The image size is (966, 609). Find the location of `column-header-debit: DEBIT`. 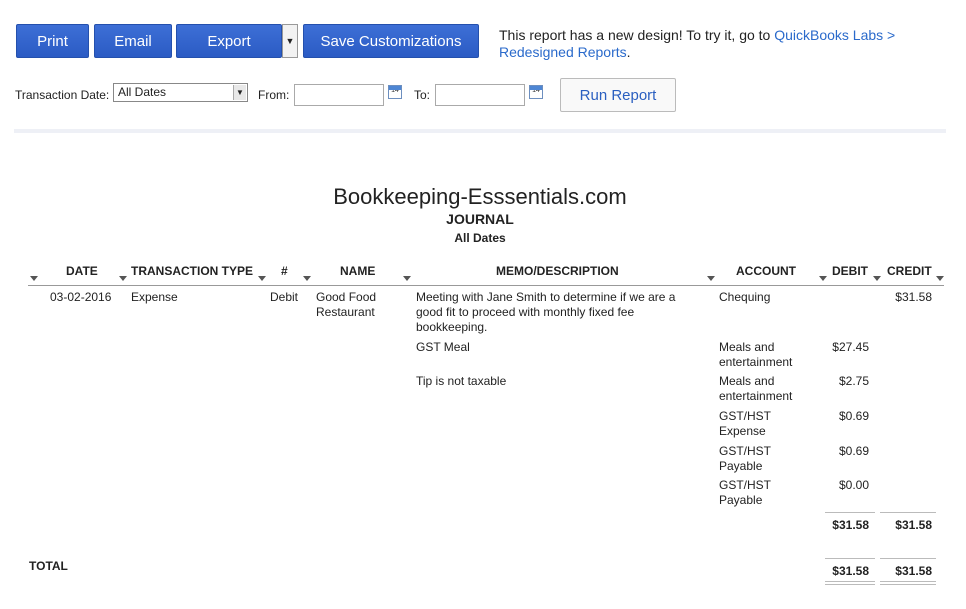

column-header-debit: DEBIT is located at coordinates (850, 271).